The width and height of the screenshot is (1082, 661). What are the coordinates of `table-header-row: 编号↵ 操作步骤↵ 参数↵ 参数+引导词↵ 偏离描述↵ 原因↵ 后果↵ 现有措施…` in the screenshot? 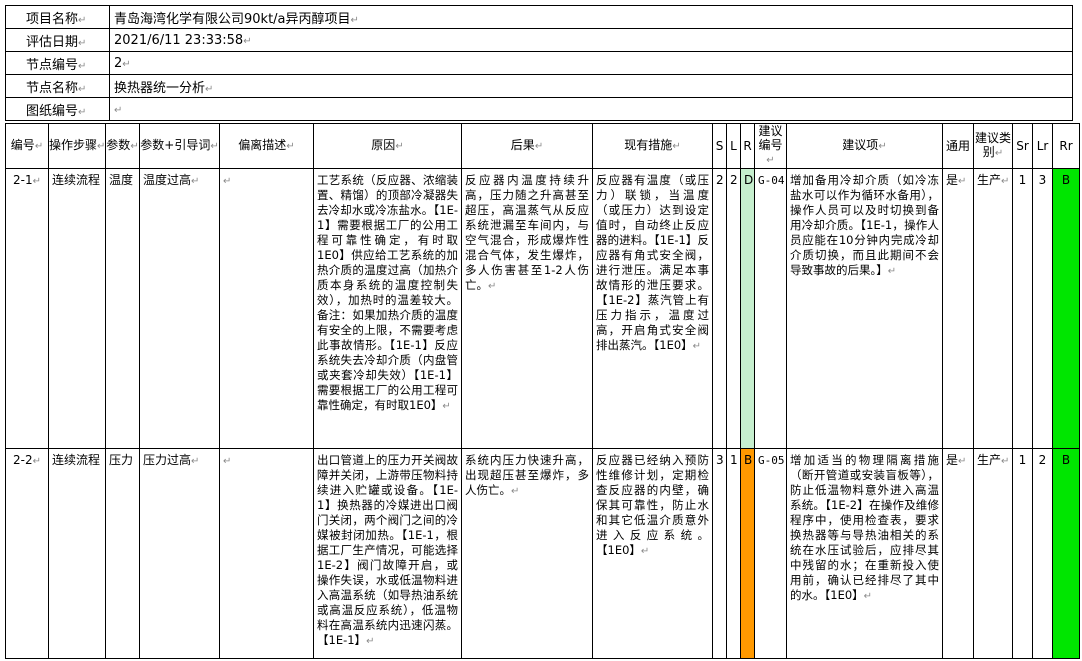 It's located at (542, 146).